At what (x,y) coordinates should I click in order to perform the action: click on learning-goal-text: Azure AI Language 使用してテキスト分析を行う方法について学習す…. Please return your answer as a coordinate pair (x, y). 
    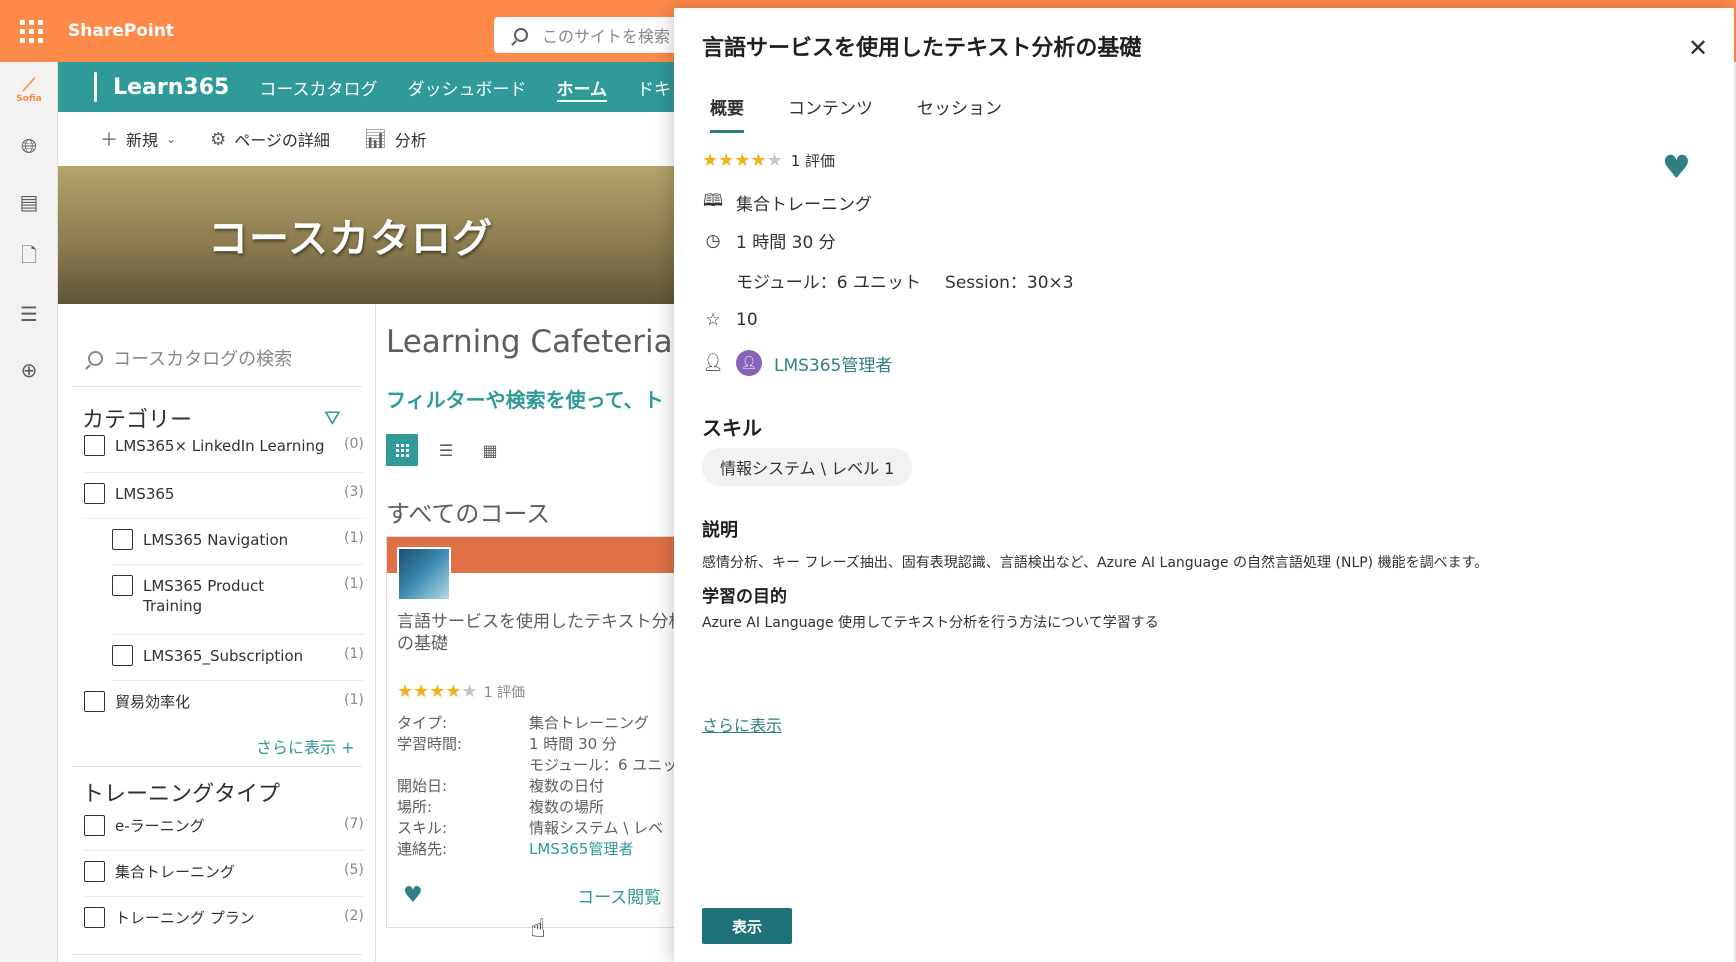
    Looking at the image, I should click on (930, 623).